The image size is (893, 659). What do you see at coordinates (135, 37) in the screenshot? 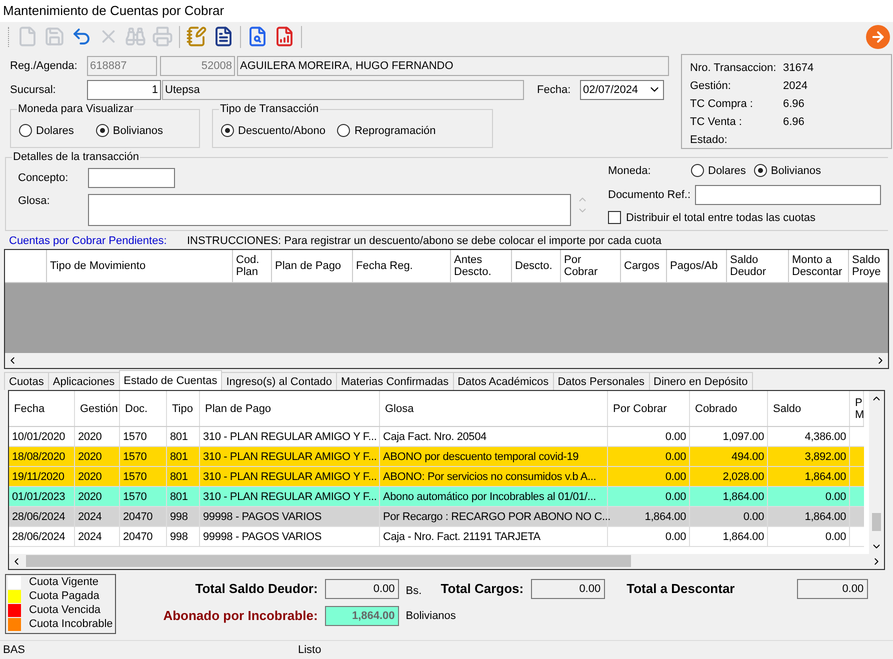
I see `binoculars-icon` at bounding box center [135, 37].